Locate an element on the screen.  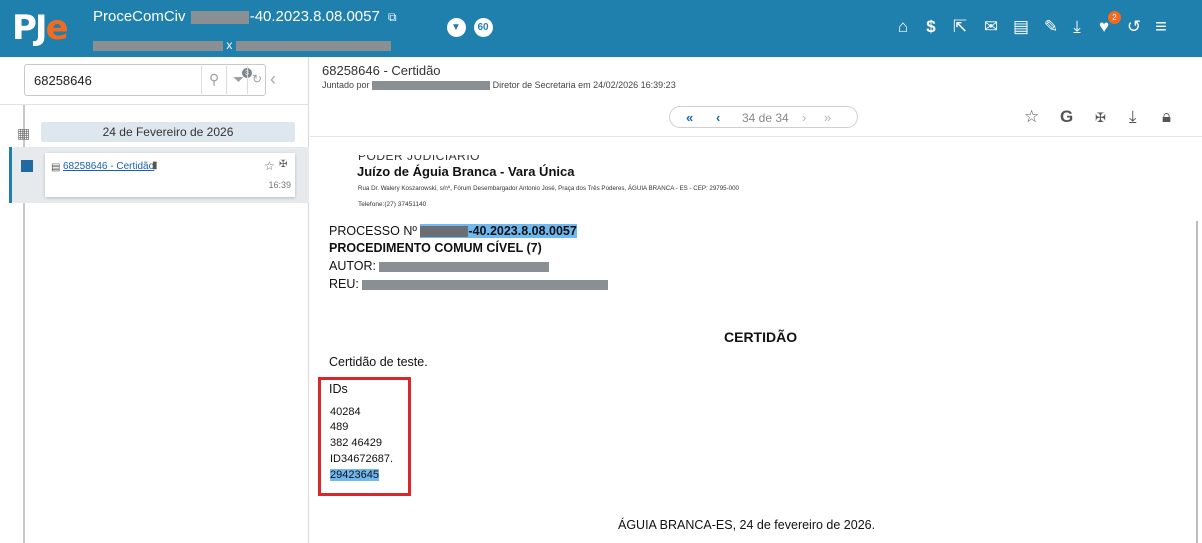
certidao-text: Certidão de teste. is located at coordinates (378, 362).